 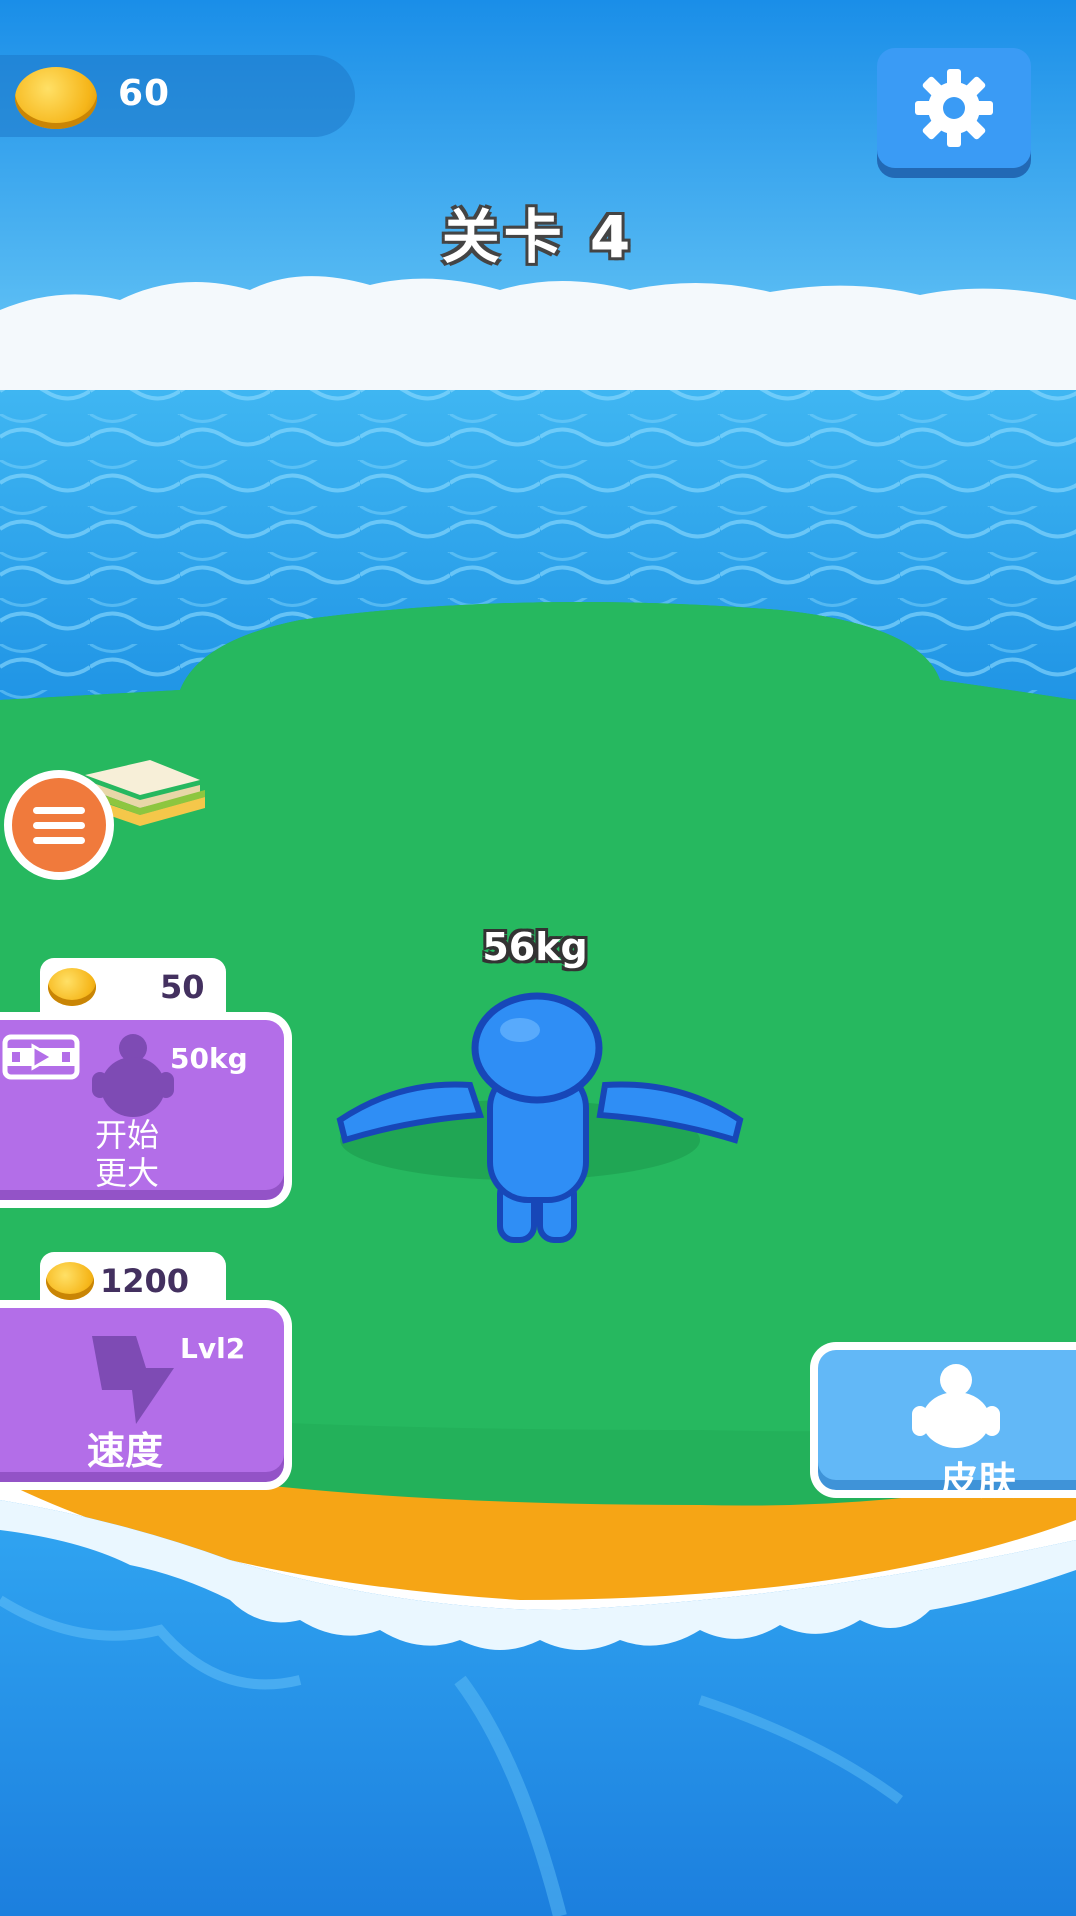 What do you see at coordinates (956, 1406) in the screenshot?
I see `body-icon` at bounding box center [956, 1406].